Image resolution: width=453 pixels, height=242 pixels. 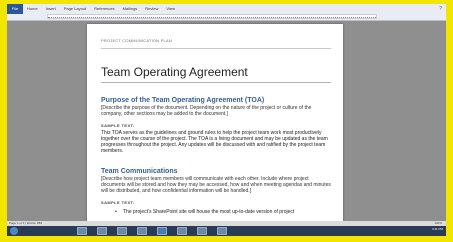 I want to click on document-title: Team Operating Agreement, so click(x=174, y=72).